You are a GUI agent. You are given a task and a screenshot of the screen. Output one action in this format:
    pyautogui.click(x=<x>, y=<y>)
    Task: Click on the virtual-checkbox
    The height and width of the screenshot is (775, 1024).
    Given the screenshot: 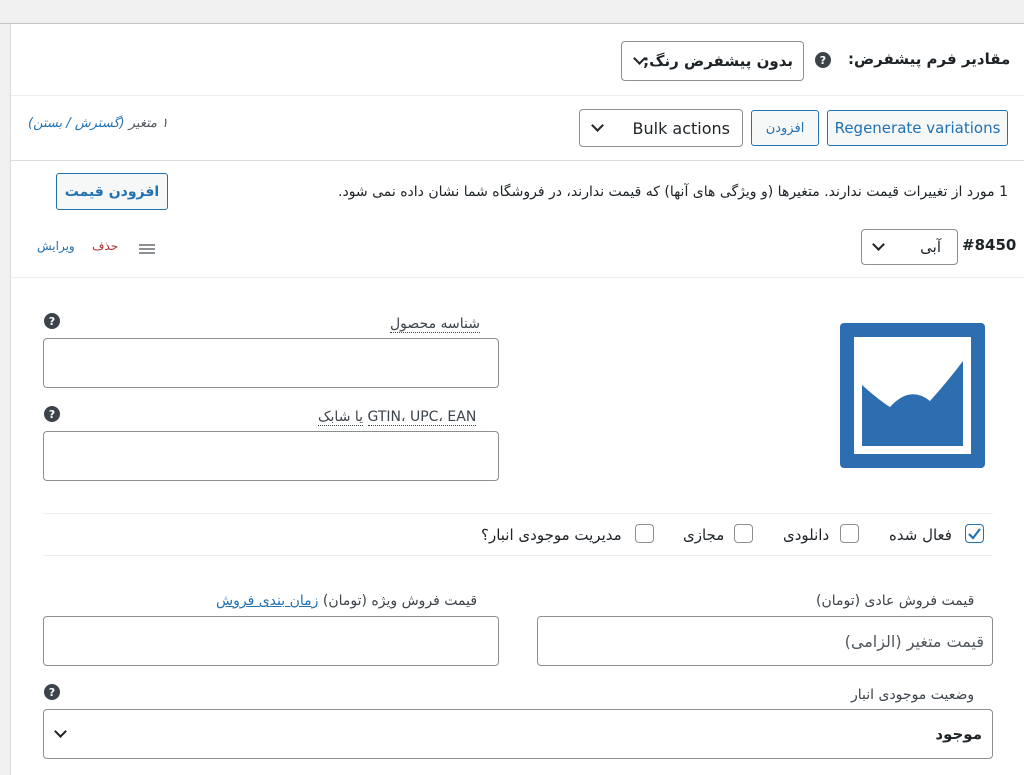 What is the action you would take?
    pyautogui.click(x=743, y=533)
    